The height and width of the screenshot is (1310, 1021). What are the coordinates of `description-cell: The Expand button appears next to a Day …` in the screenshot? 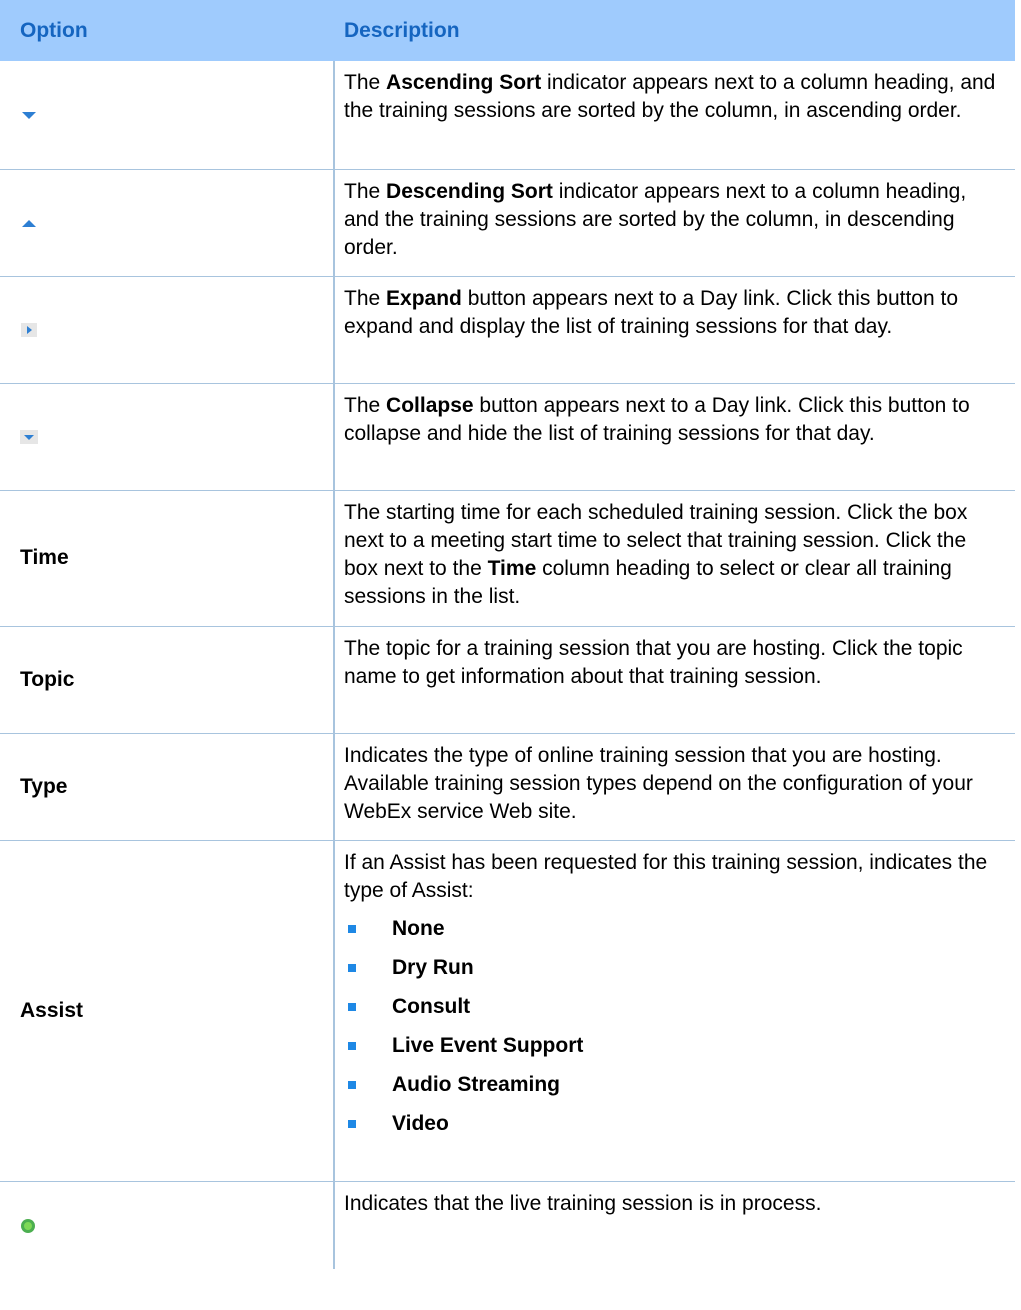 It's located at (674, 330).